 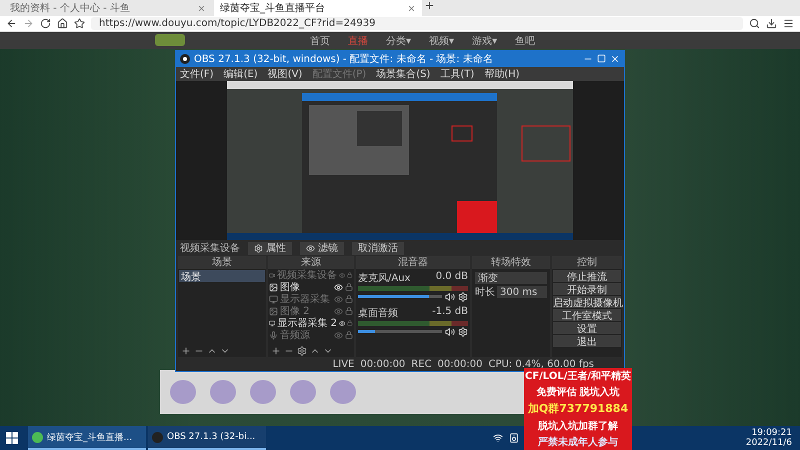 I want to click on gear-icon, so click(x=258, y=248).